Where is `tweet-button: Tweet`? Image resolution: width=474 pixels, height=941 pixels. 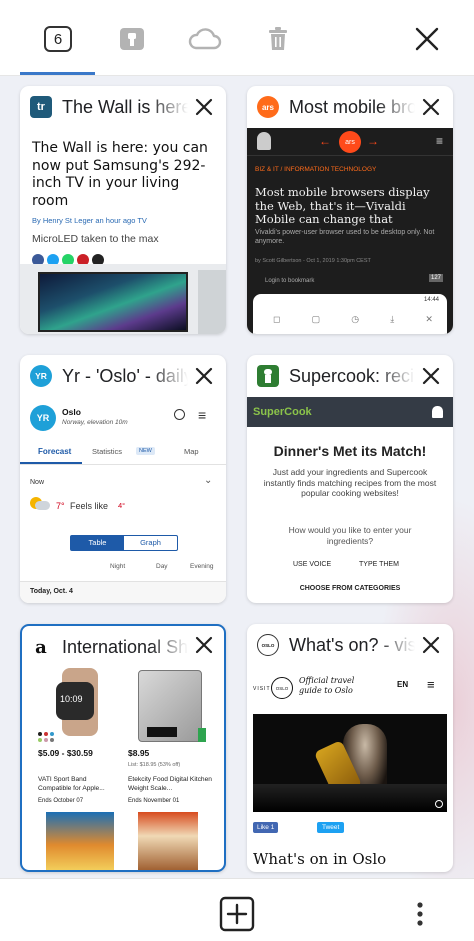
tweet-button: Tweet is located at coordinates (331, 827).